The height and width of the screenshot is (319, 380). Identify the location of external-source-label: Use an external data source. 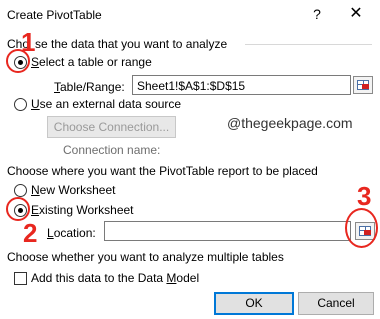
(106, 104).